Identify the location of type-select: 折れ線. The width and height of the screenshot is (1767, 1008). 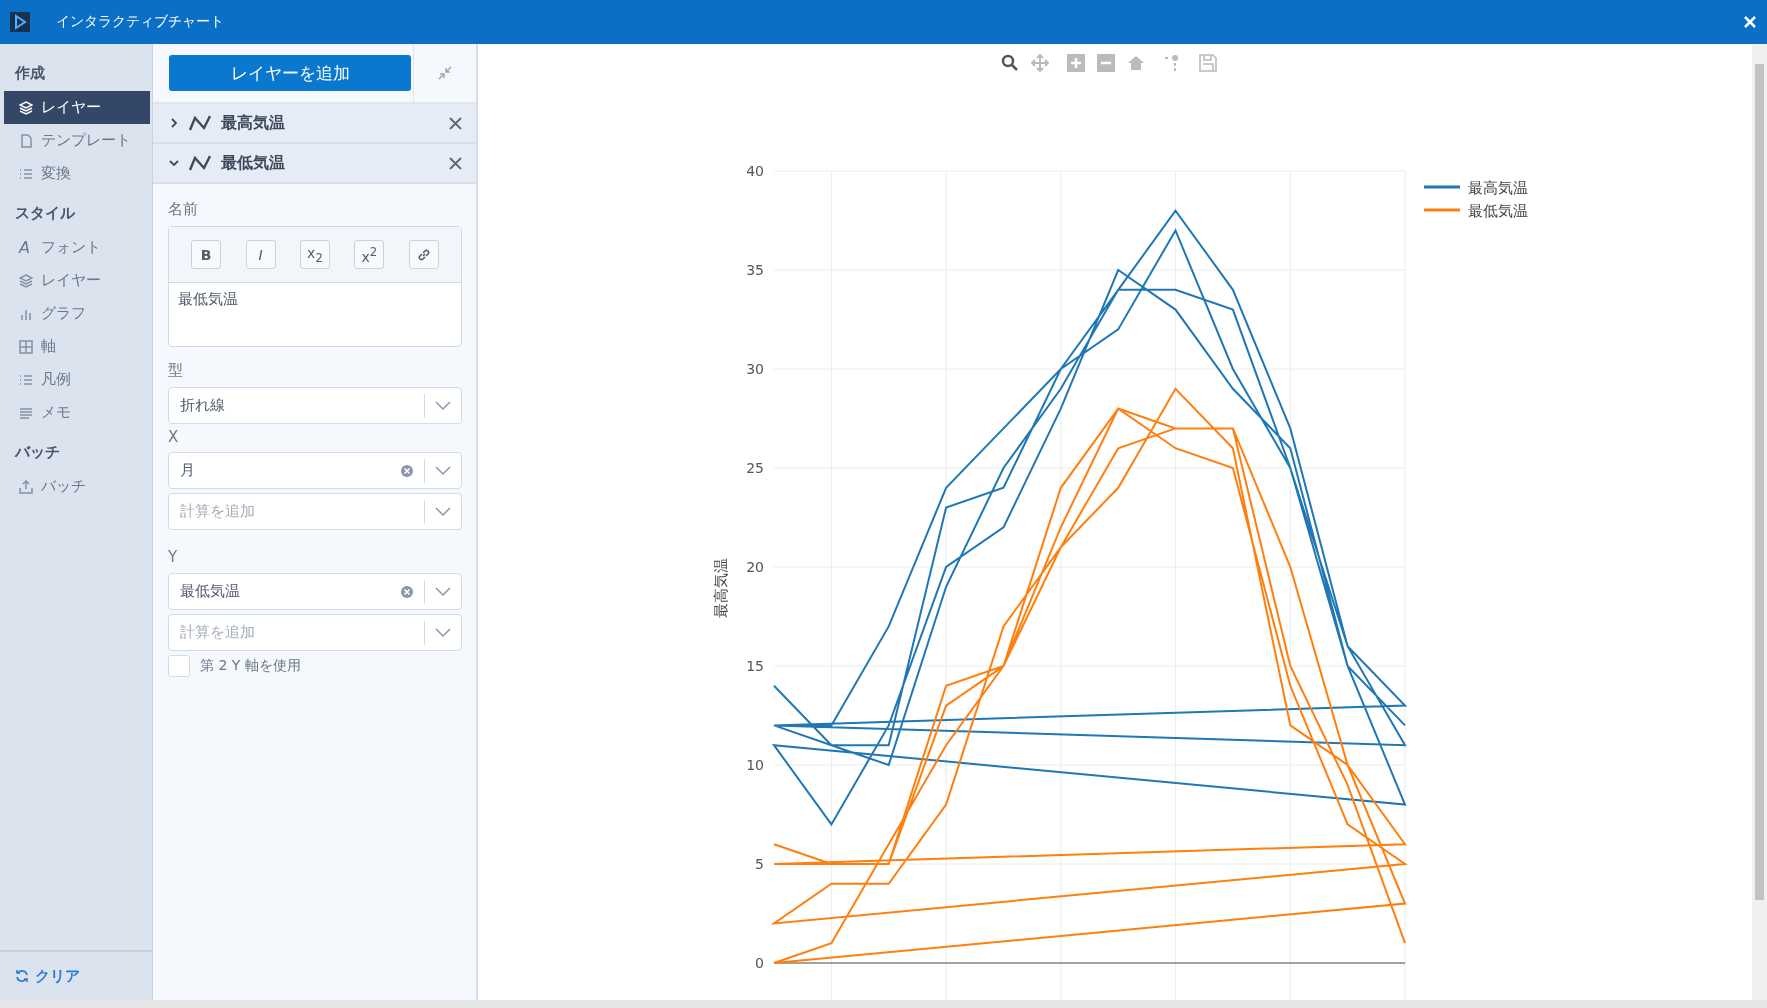
(315, 405).